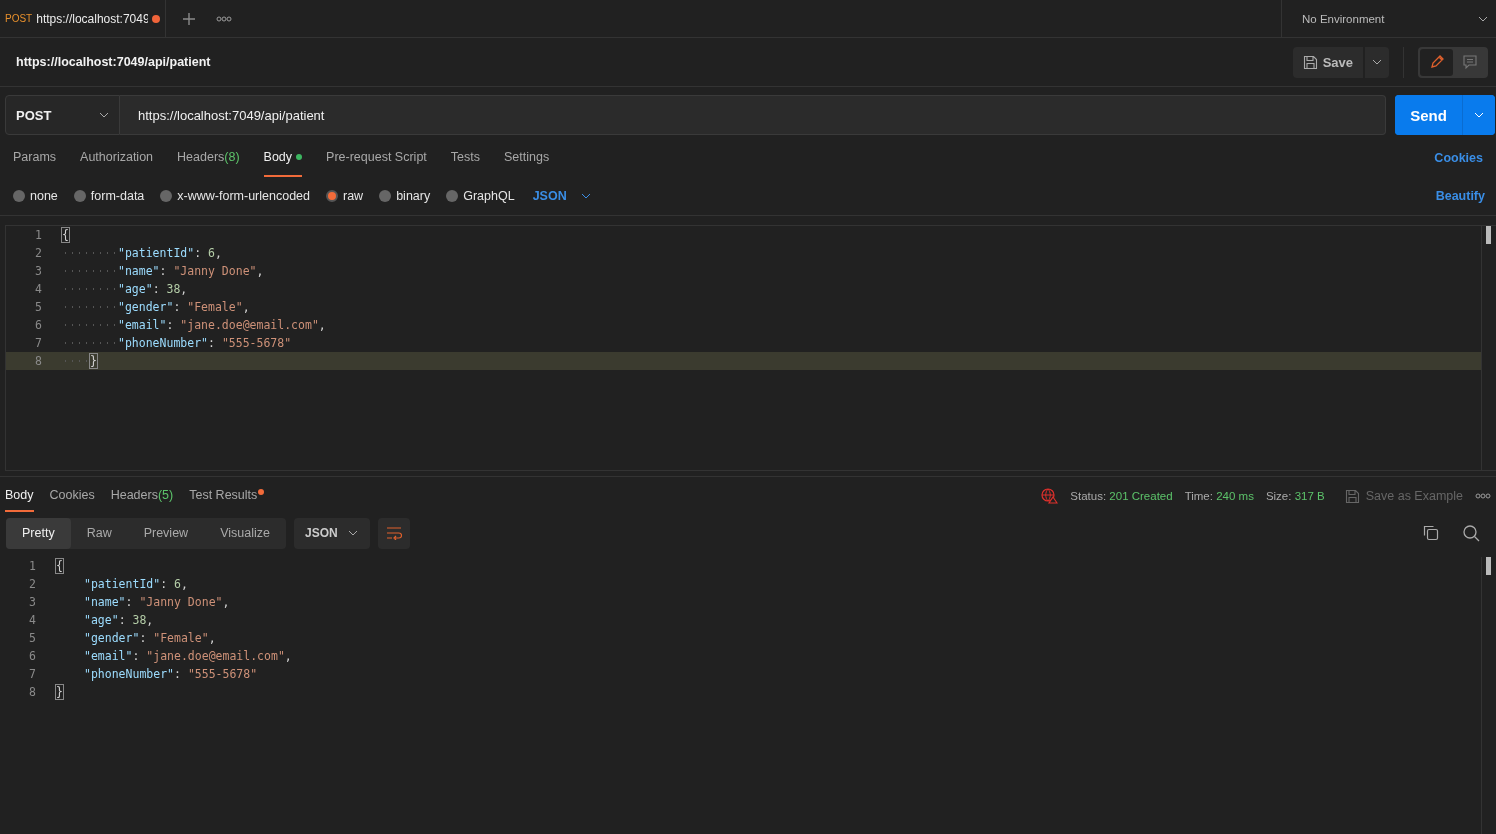 The height and width of the screenshot is (834, 1496). What do you see at coordinates (527, 158) in the screenshot?
I see `tab: Settings` at bounding box center [527, 158].